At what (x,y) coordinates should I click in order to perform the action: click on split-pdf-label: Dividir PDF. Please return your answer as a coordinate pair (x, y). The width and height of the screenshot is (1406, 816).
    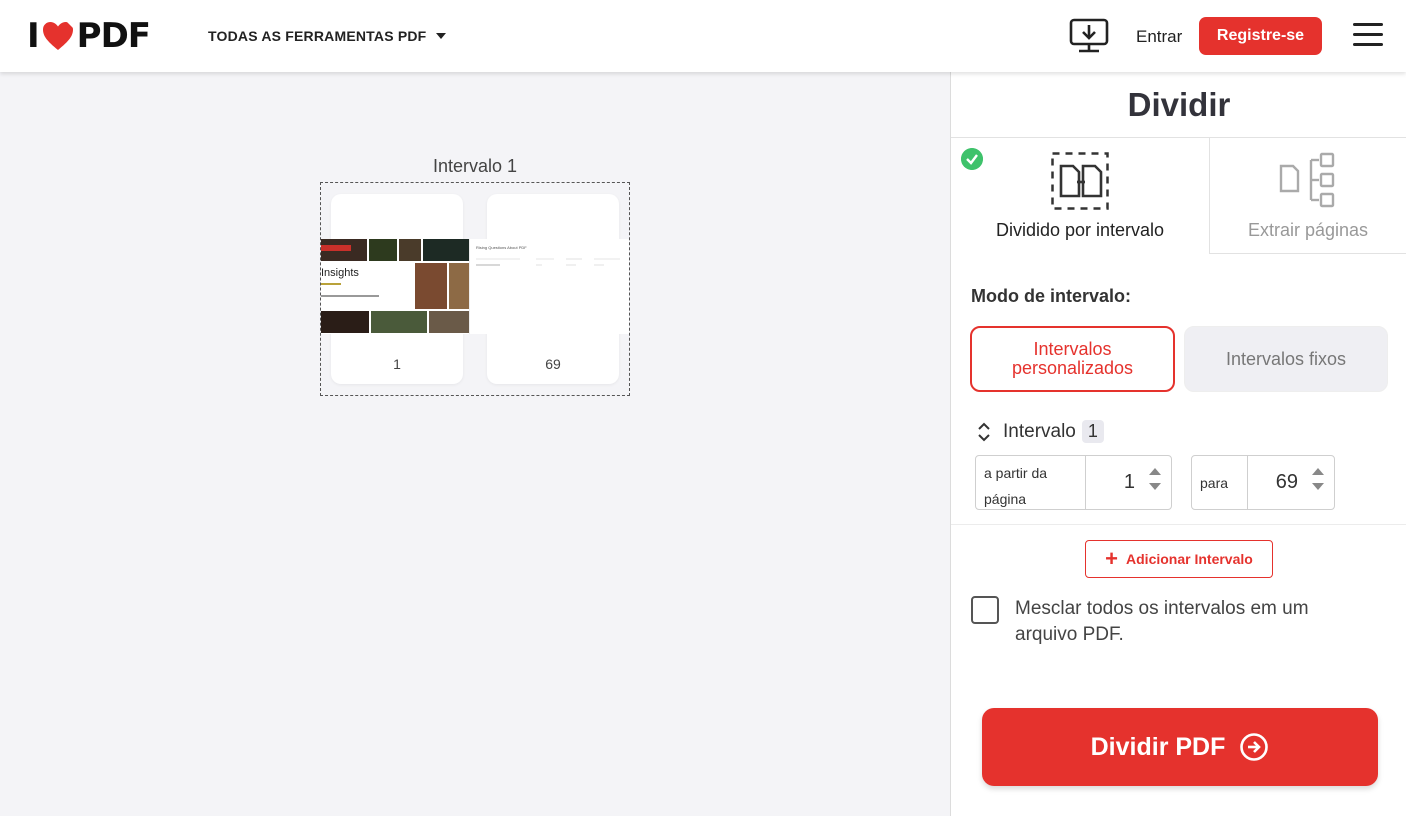
    Looking at the image, I should click on (1158, 746).